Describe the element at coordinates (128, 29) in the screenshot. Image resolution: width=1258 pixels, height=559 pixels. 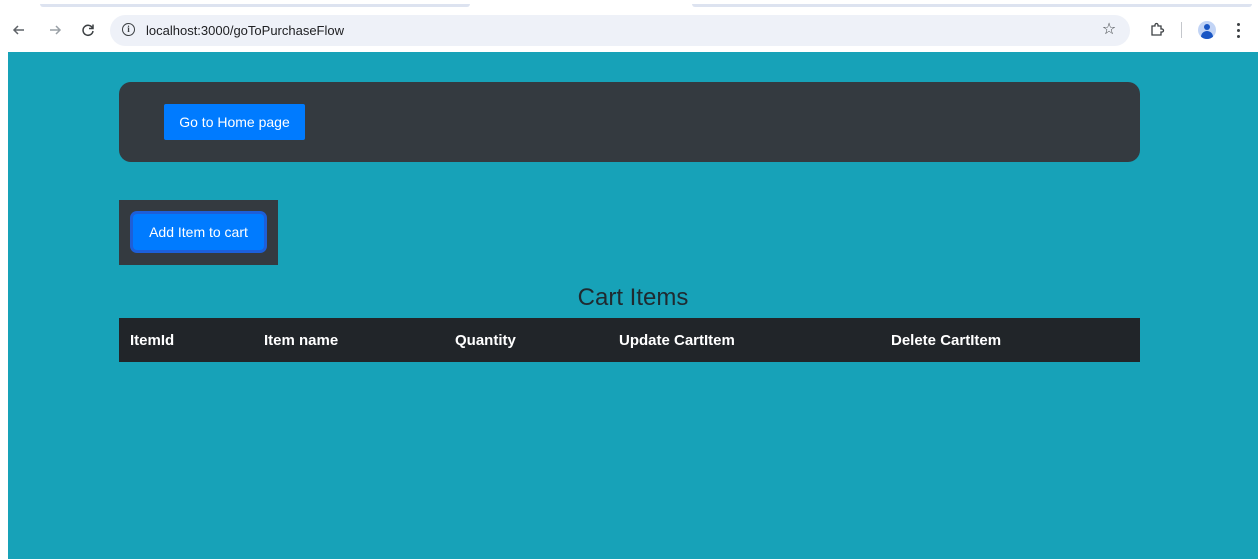
I see `info-icon: i` at that location.